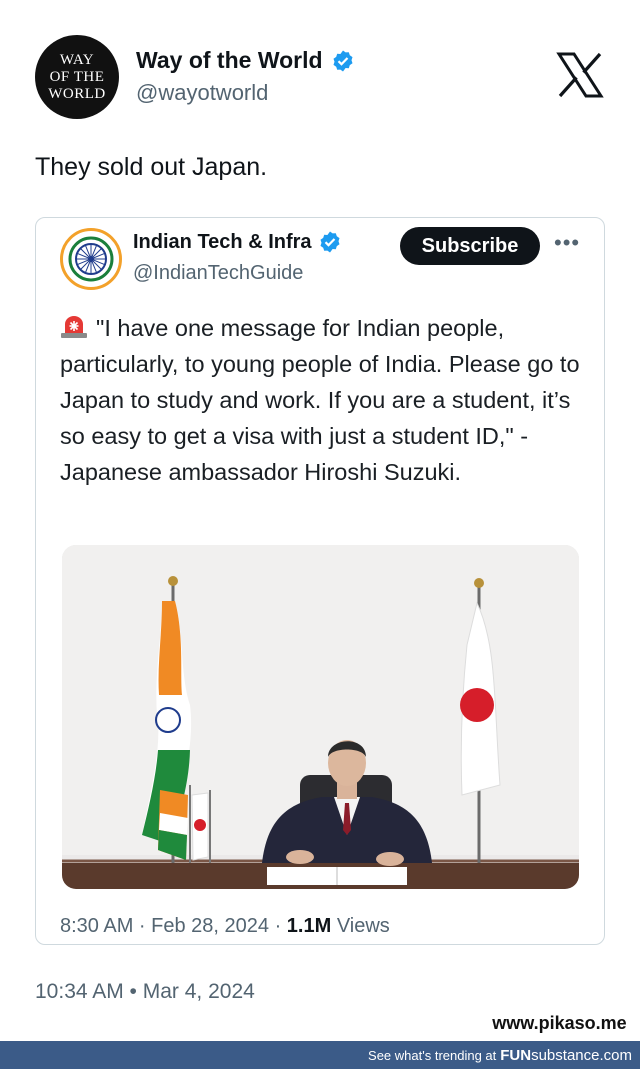 Image resolution: width=640 pixels, height=1069 pixels. I want to click on subscribe-button: Subscribe, so click(470, 246).